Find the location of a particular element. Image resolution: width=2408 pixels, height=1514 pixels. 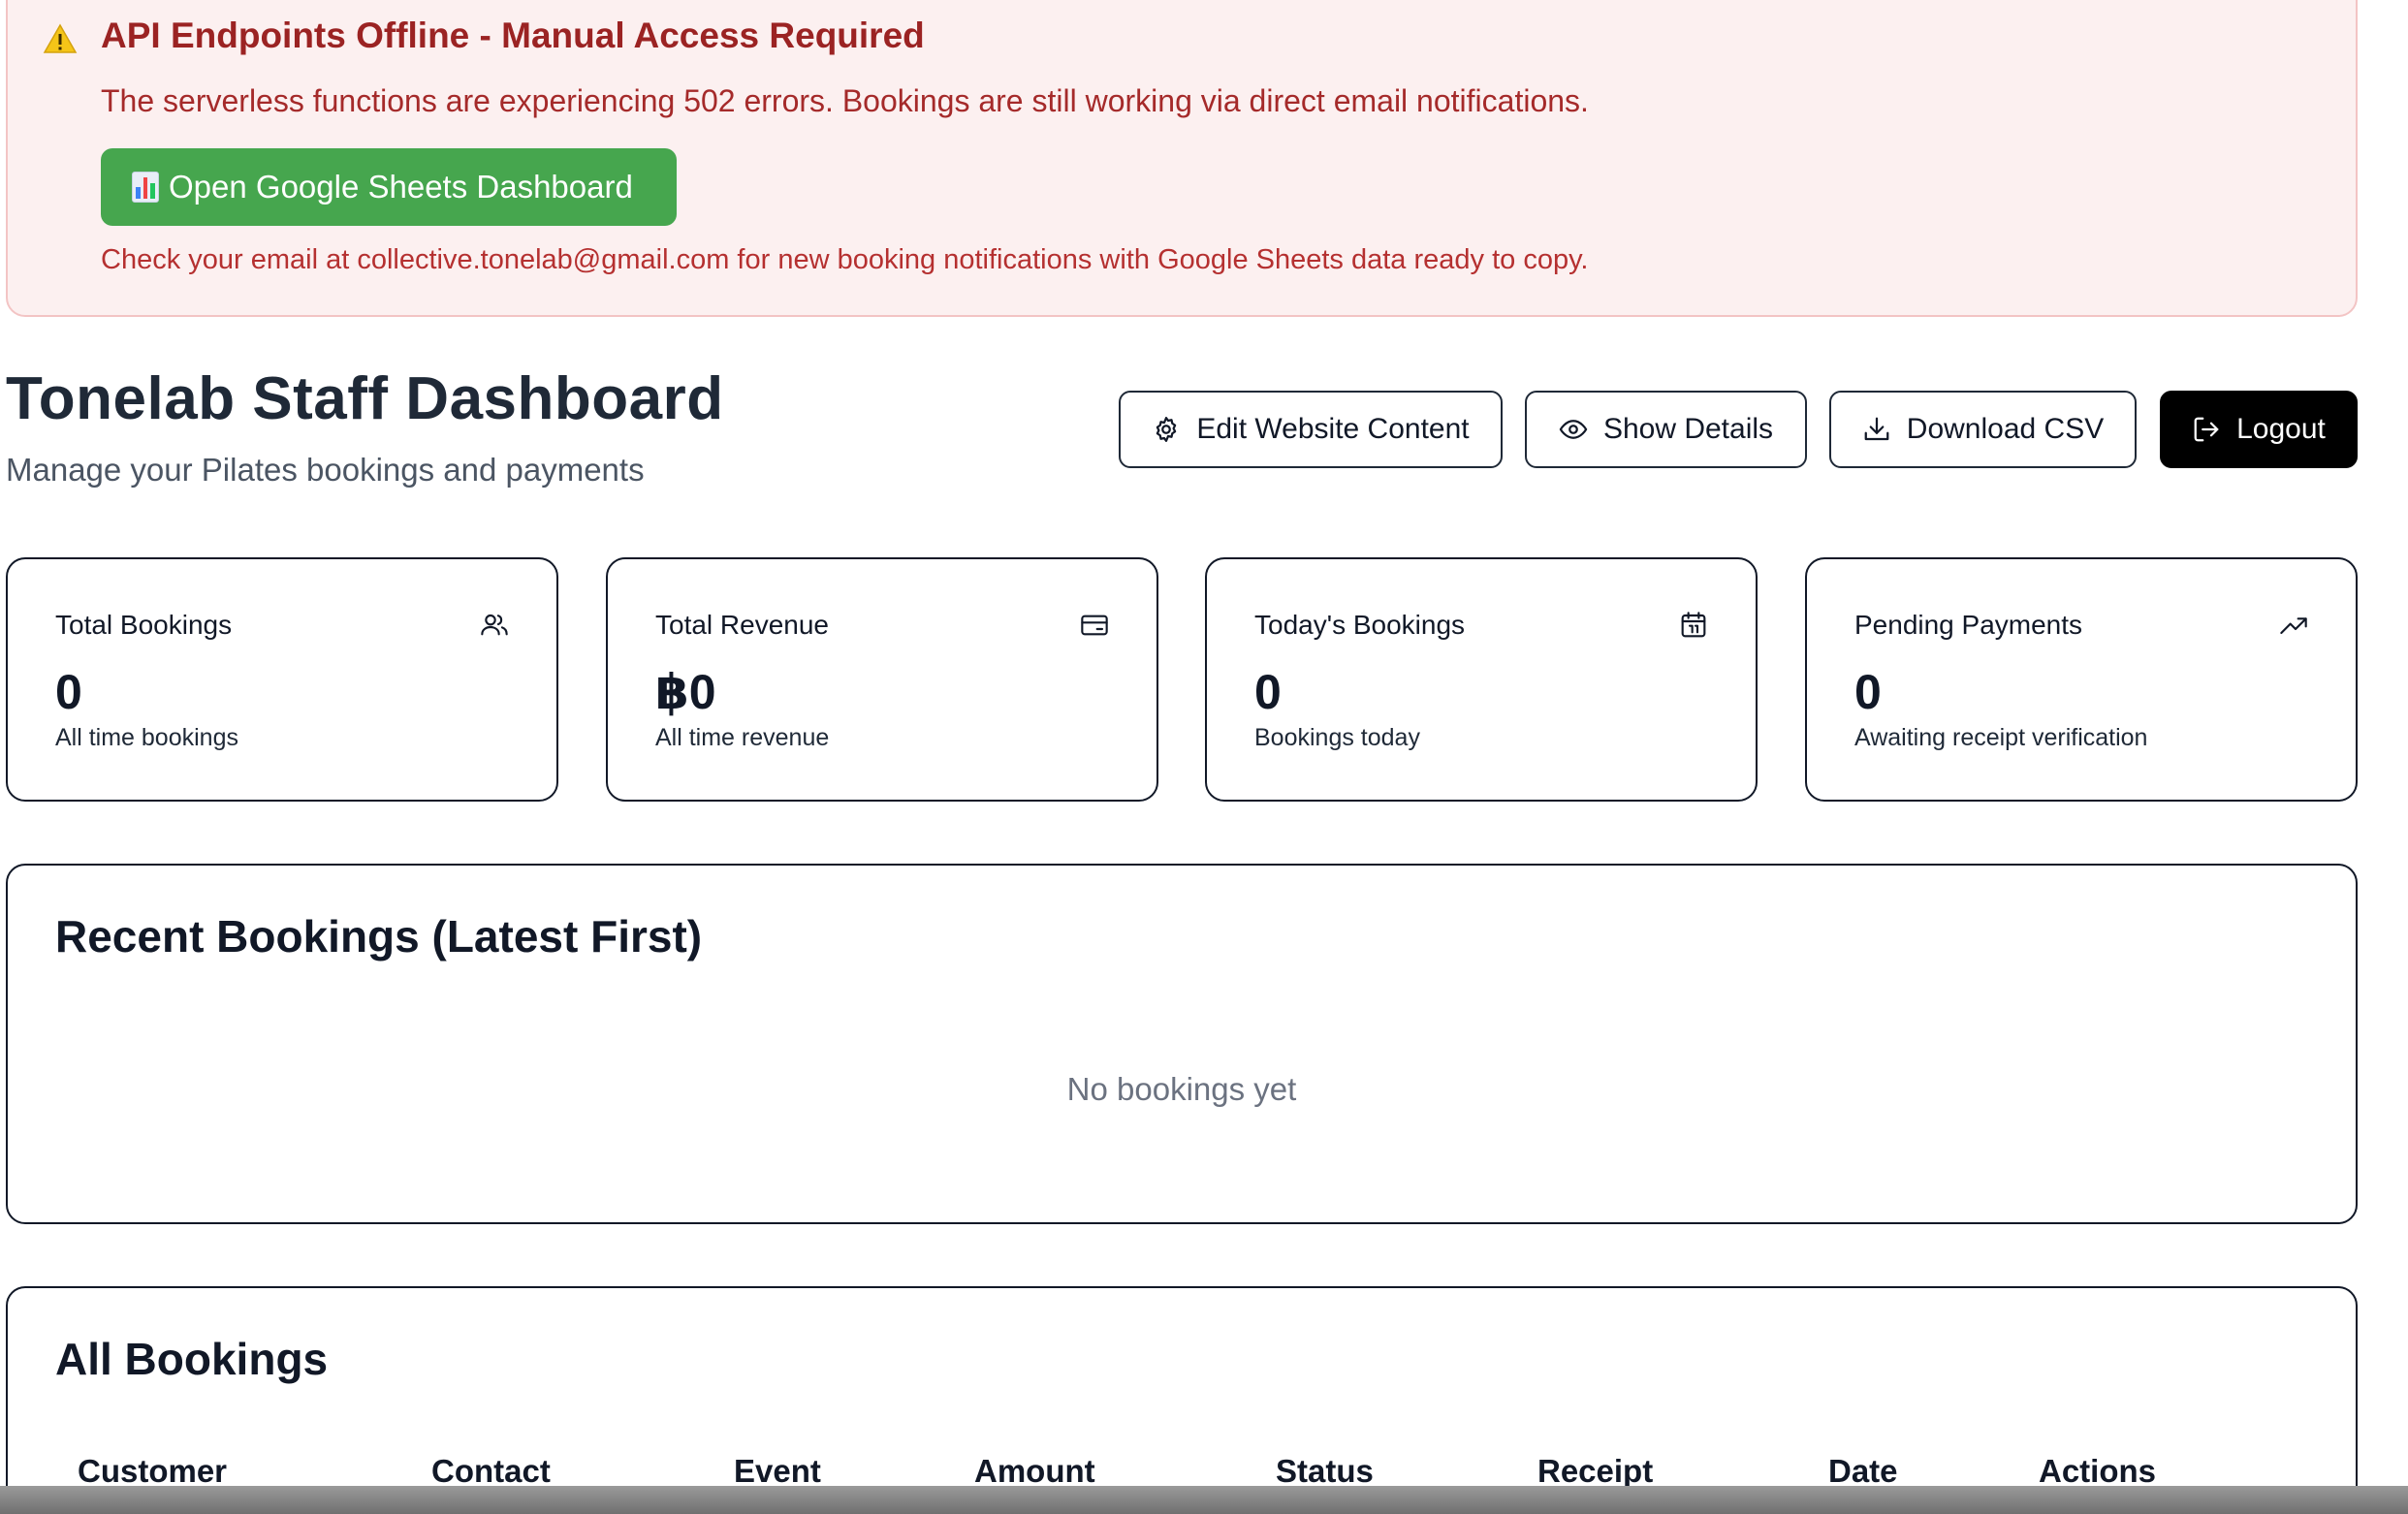

stat-value: ฿0 is located at coordinates (685, 692).